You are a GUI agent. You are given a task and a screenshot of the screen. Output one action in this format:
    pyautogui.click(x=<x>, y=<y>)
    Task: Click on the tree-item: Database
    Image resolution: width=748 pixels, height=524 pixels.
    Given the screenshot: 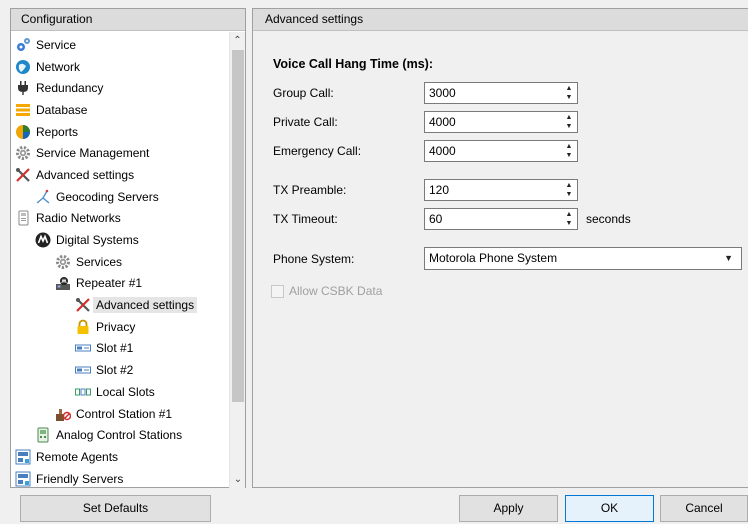 What is the action you would take?
    pyautogui.click(x=121, y=110)
    